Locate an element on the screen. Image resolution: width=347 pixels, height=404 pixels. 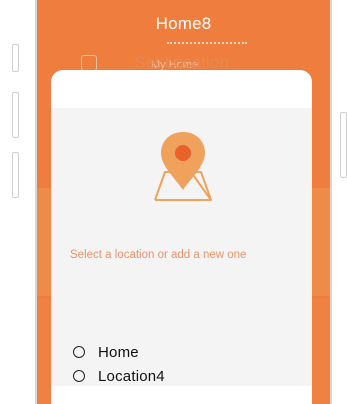
dialog-prompt: Select a location or add a new one is located at coordinates (158, 255).